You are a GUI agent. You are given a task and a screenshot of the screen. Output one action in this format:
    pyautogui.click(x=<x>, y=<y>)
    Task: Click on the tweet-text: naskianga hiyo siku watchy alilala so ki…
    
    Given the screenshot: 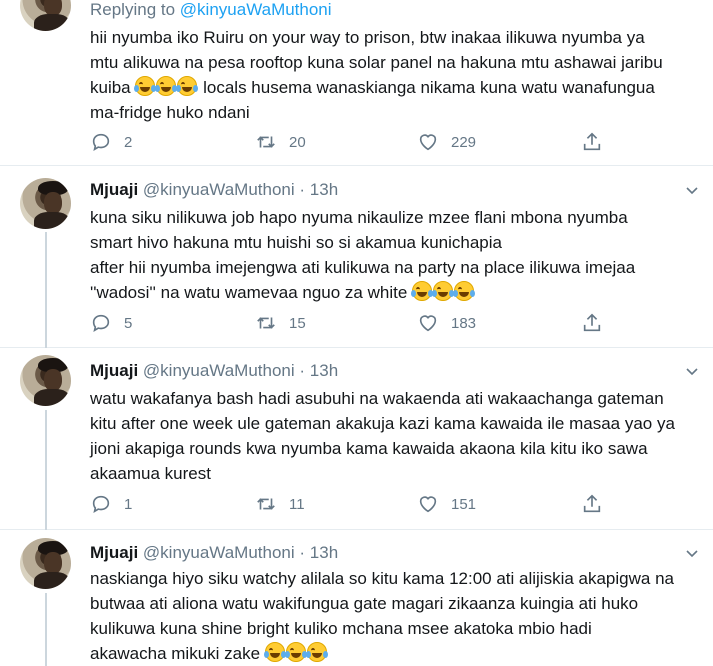 What is the action you would take?
    pyautogui.click(x=382, y=616)
    